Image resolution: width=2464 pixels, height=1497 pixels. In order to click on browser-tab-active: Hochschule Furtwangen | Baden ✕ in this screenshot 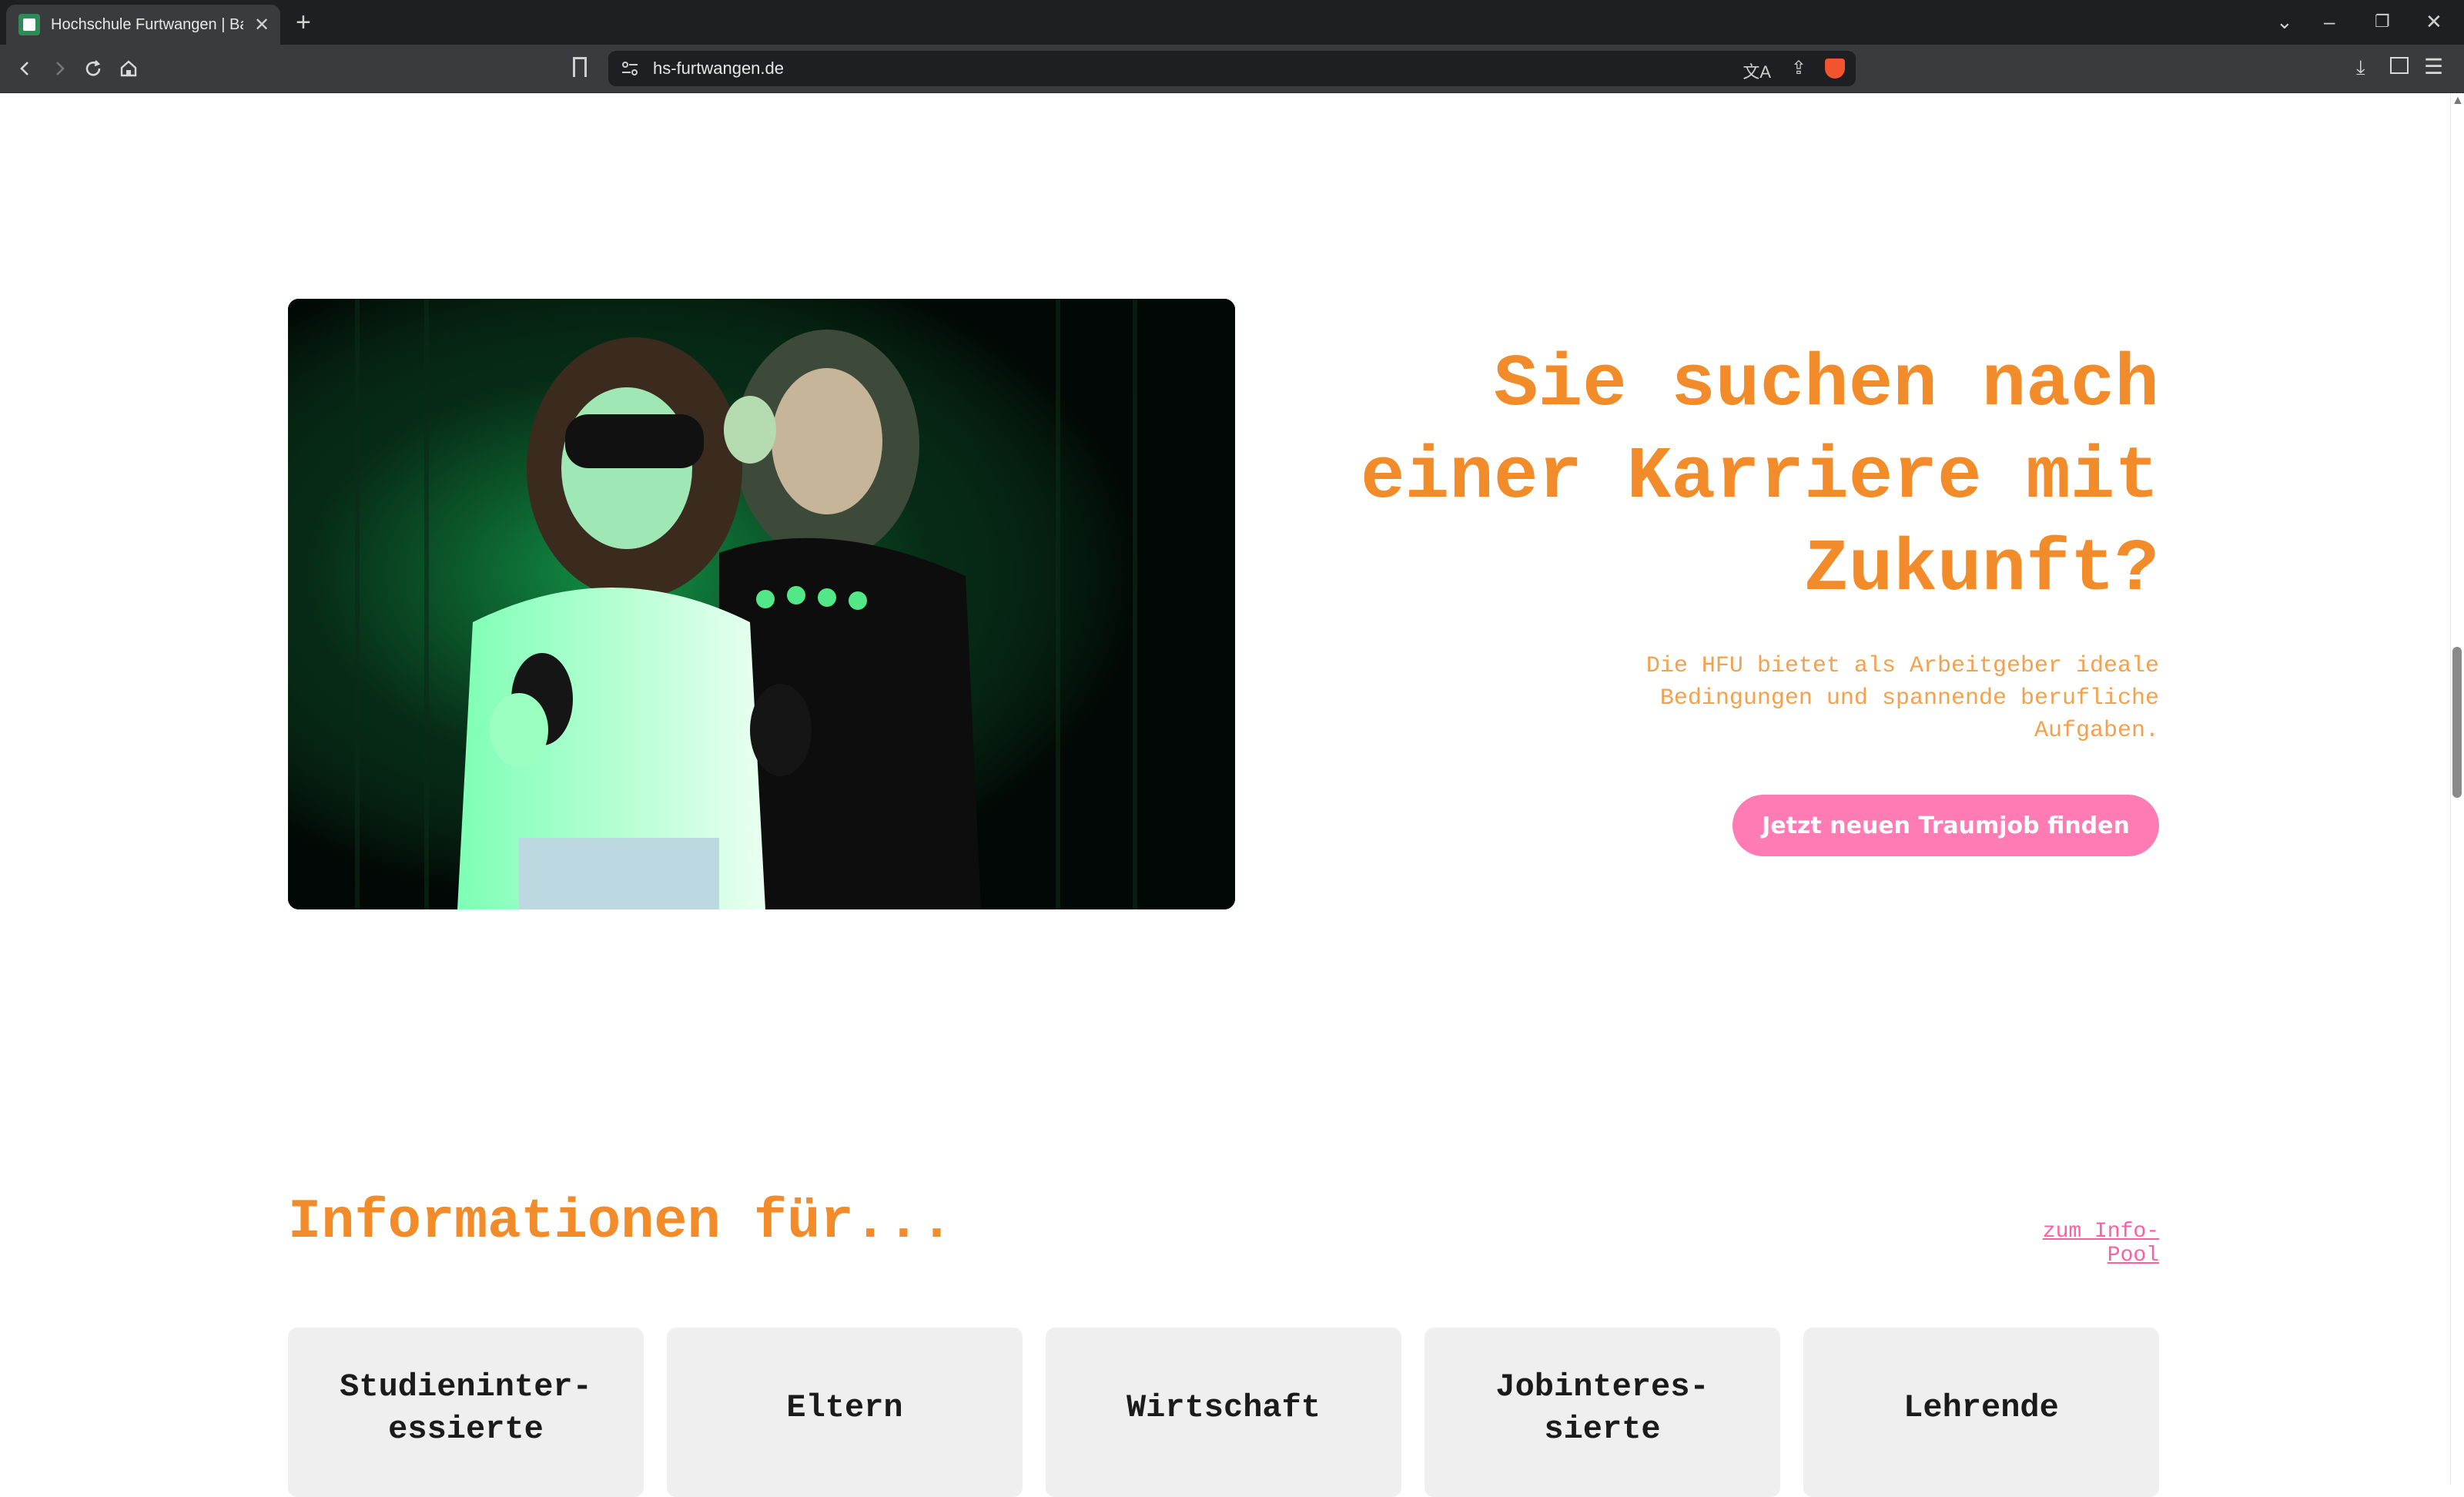, I will do `click(143, 25)`.